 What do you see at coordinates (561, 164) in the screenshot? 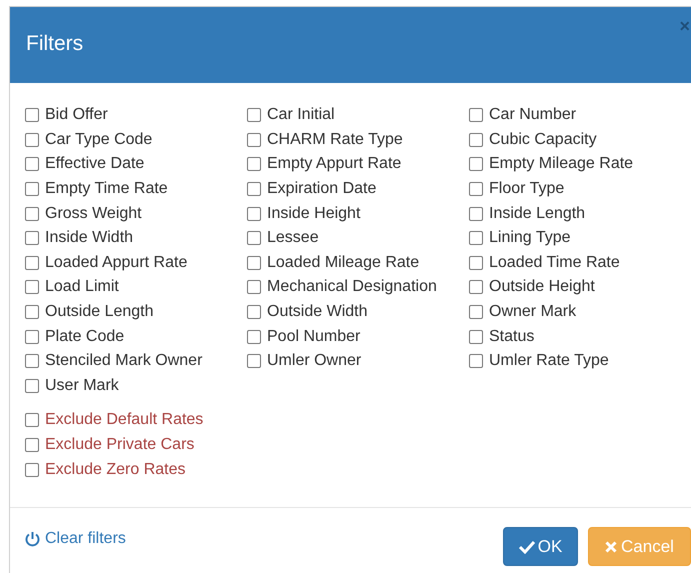
I see `checkbox-label: Empty Mileage Rate` at bounding box center [561, 164].